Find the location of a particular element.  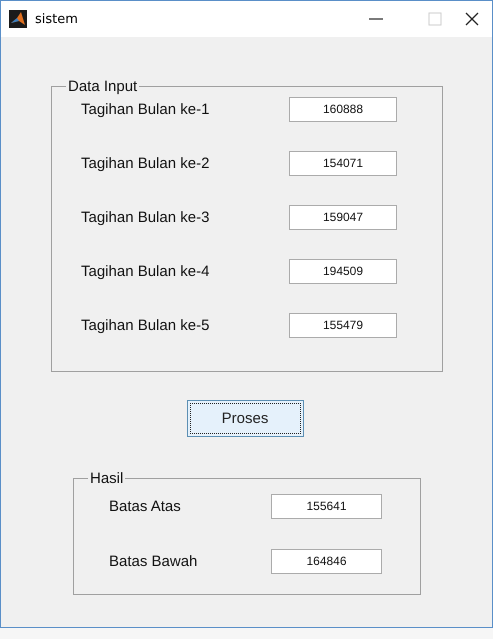

input-field: 155641 is located at coordinates (326, 506).